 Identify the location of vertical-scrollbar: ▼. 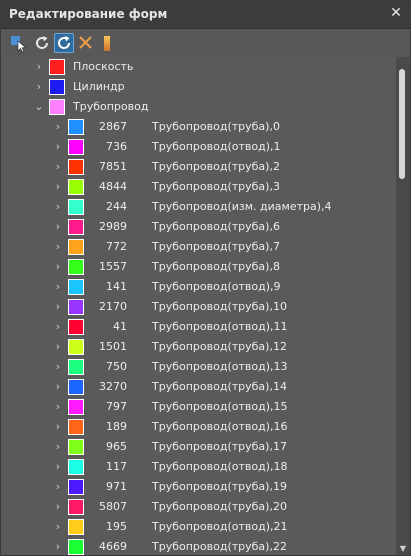
(403, 306).